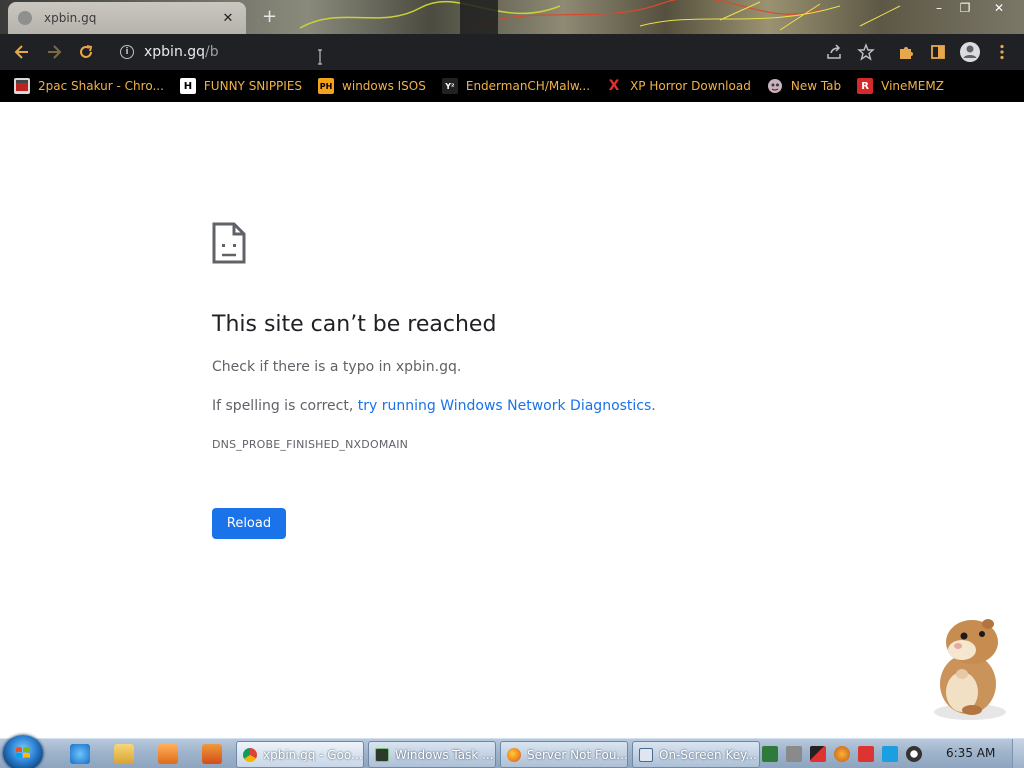 Image resolution: width=1024 pixels, height=768 pixels. Describe the element at coordinates (653, 406) in the screenshot. I see `spelling-suffix: .` at that location.